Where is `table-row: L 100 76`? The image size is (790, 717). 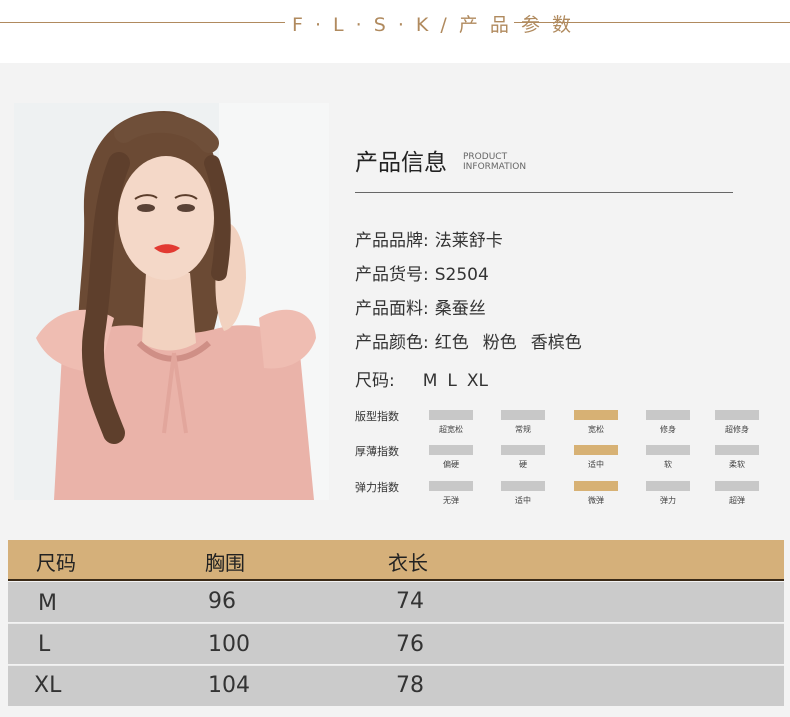
table-row: L 100 76 is located at coordinates (396, 644).